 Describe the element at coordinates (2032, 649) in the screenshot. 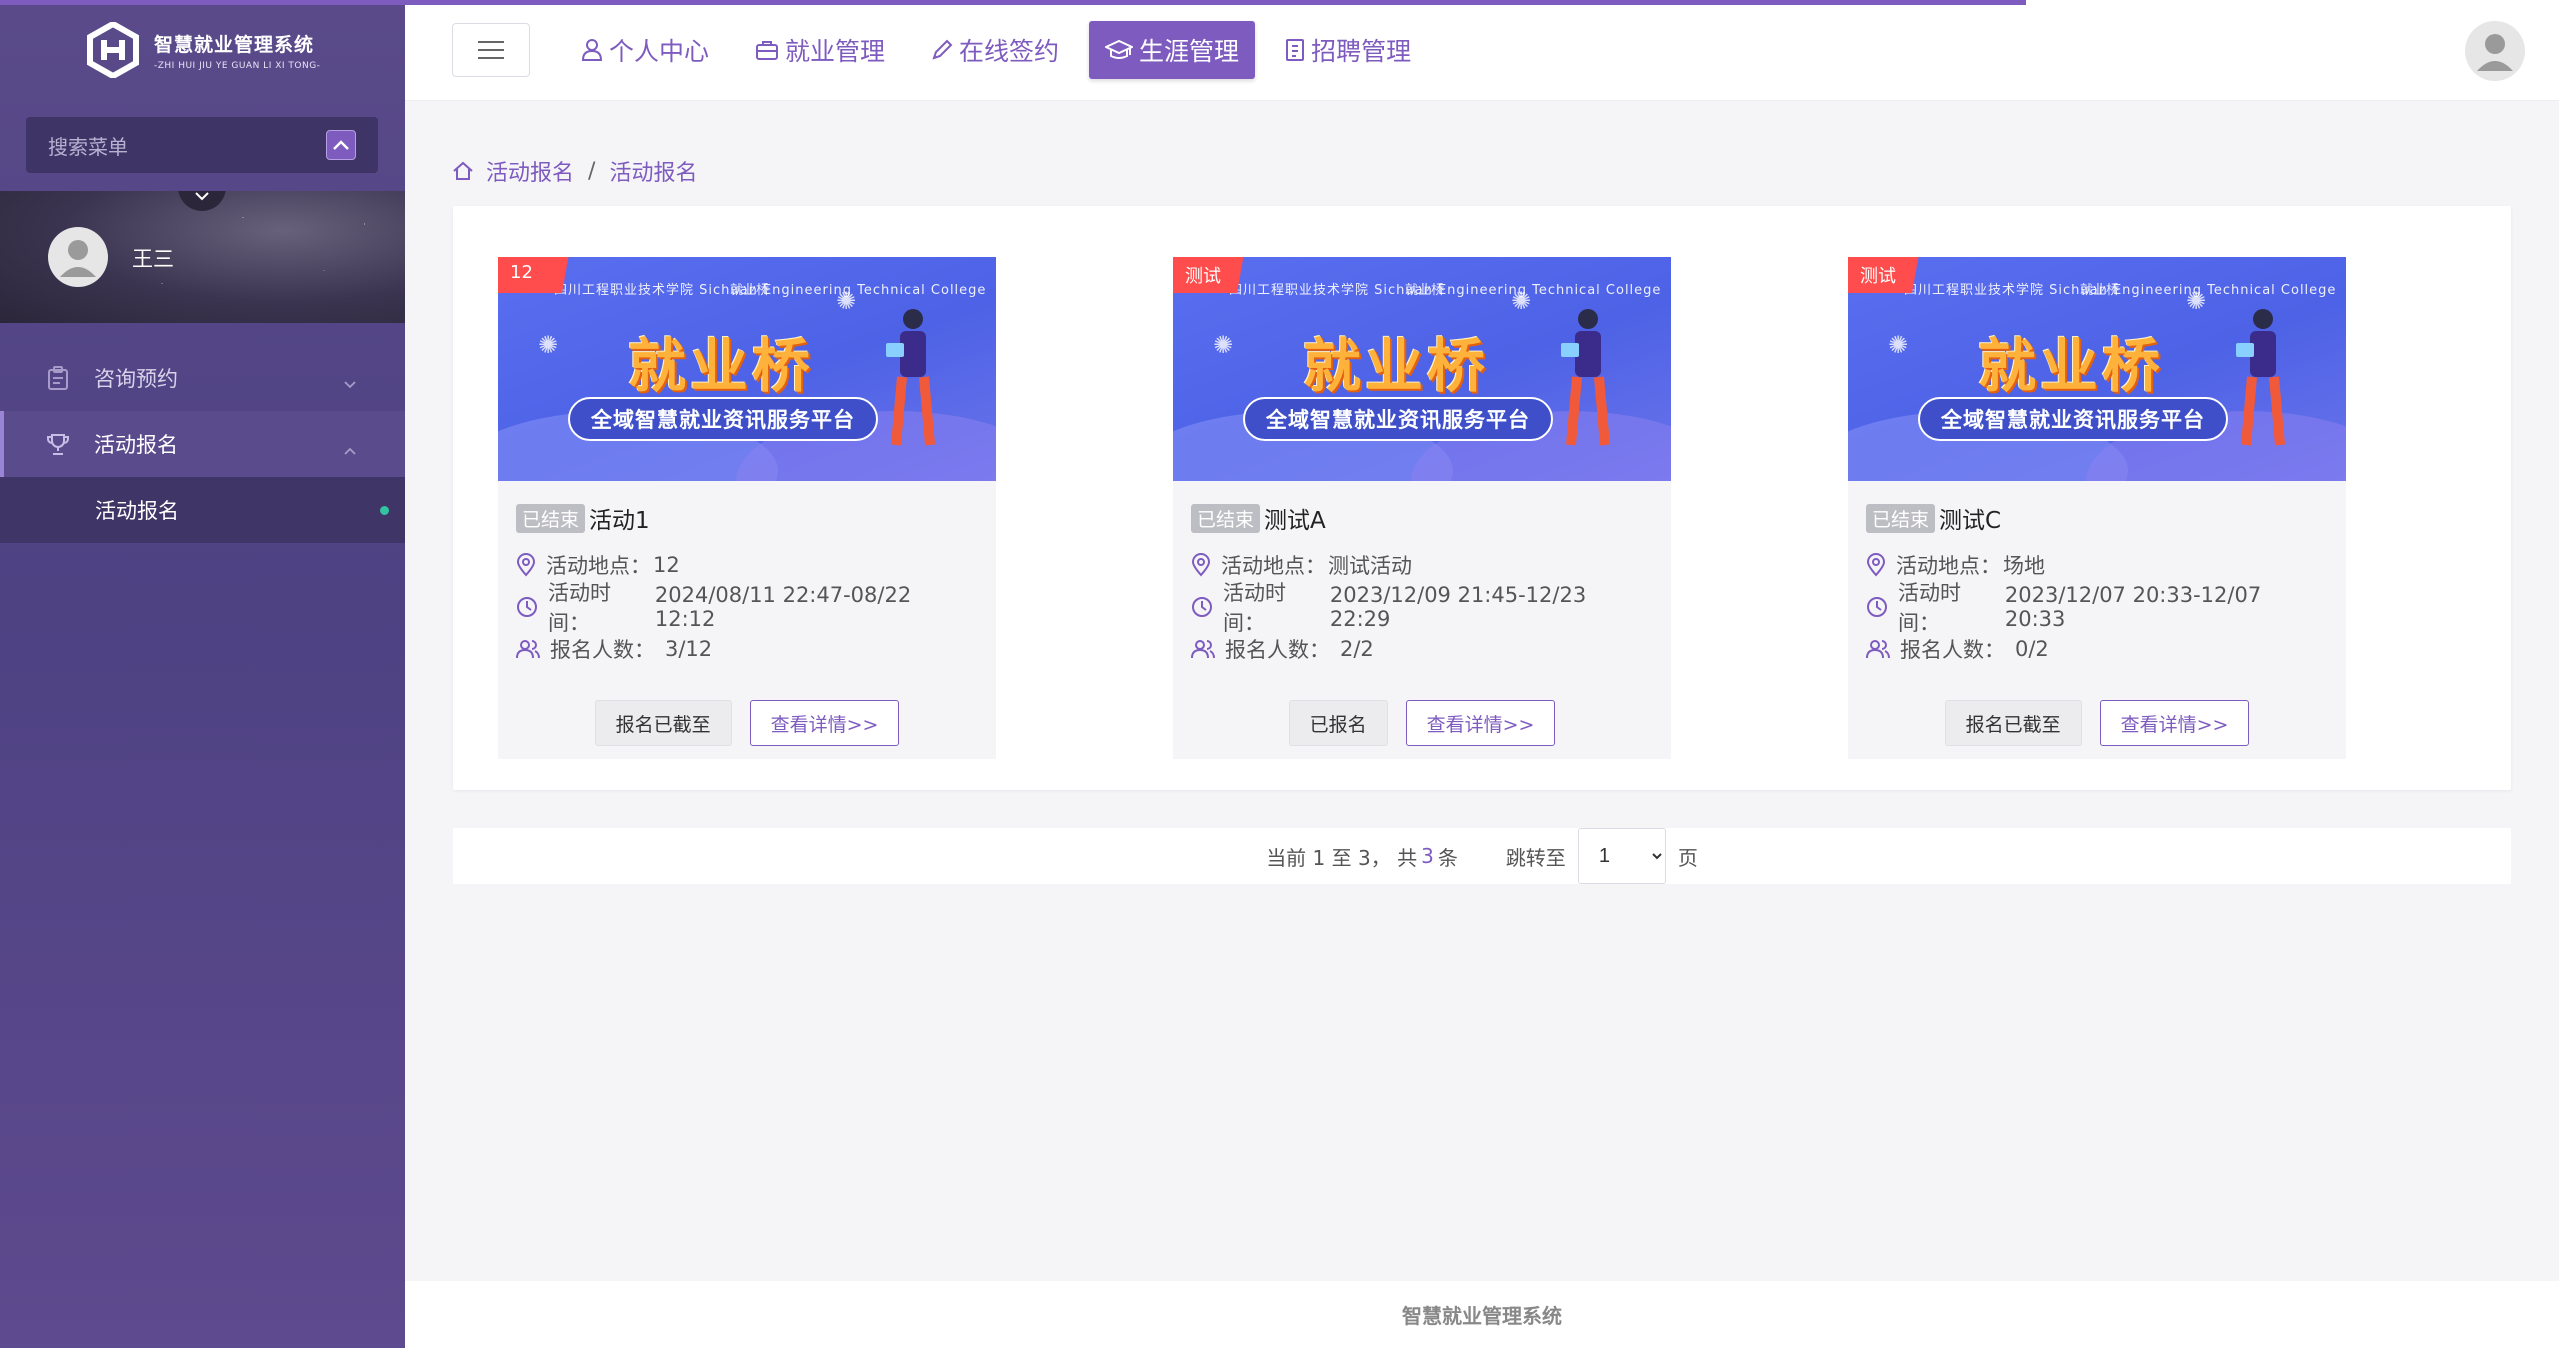

I see `count-value: 0/2` at that location.